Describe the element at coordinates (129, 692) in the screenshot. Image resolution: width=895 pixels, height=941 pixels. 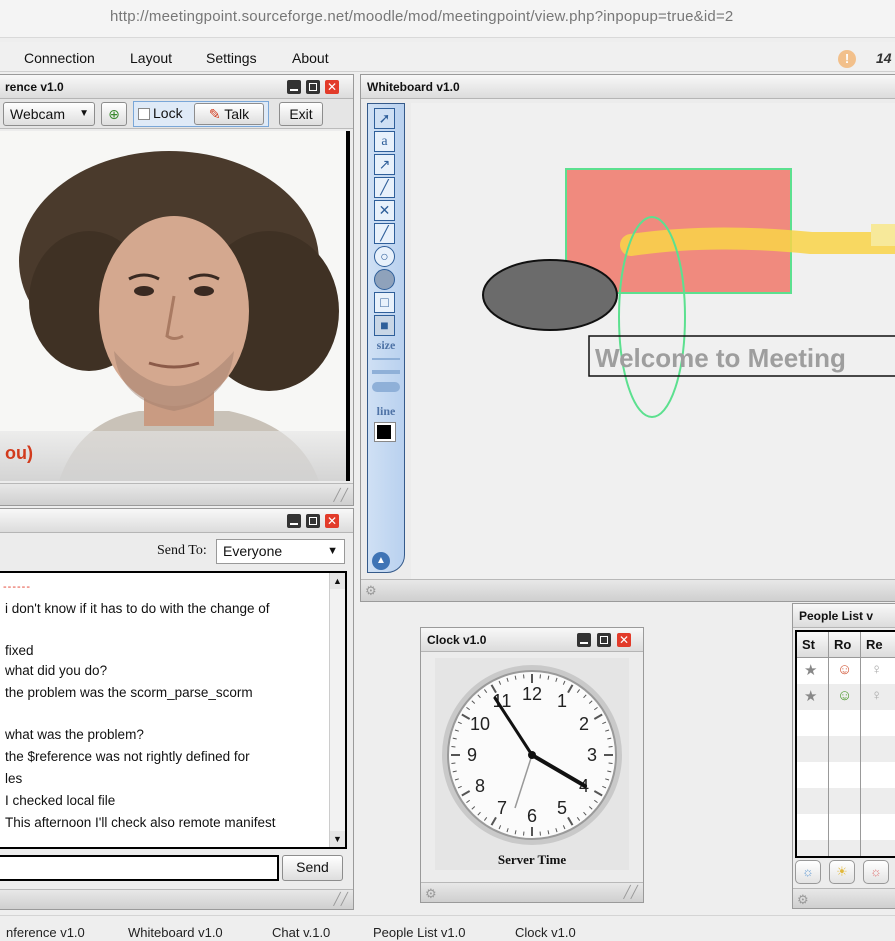
I see `chat-message: the problem was the scorm_parse_scorm` at that location.